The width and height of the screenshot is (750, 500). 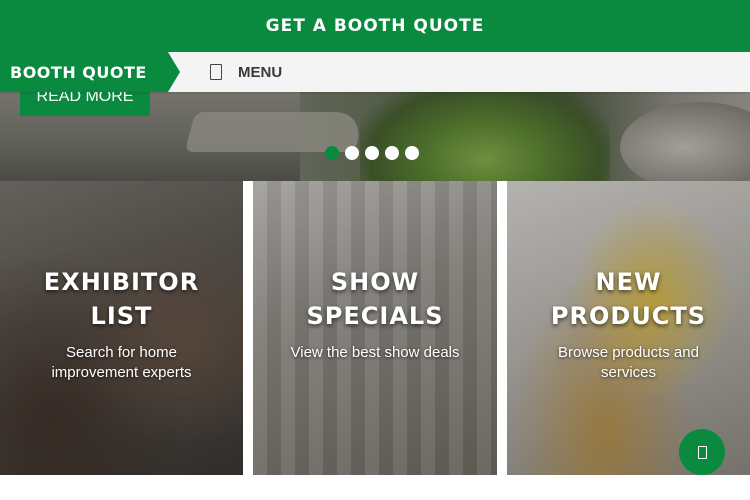 What do you see at coordinates (485, 136) in the screenshot?
I see `hero-image-plant` at bounding box center [485, 136].